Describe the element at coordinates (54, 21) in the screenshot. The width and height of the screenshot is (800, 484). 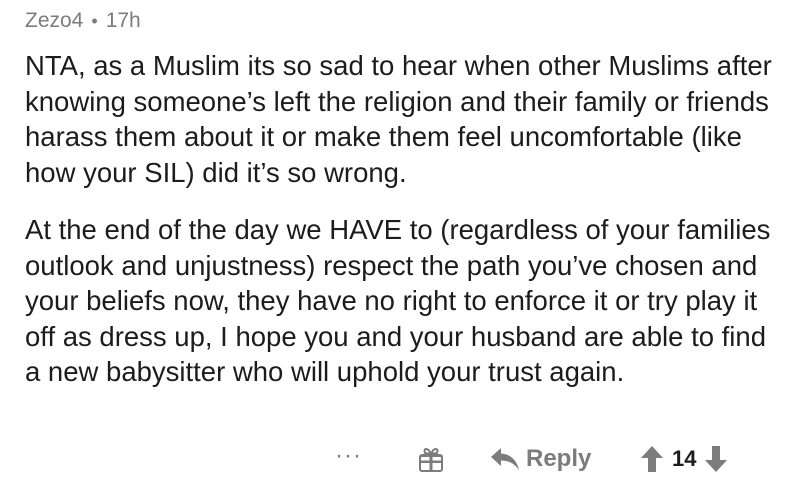
I see `comment-author: Zezo4` at that location.